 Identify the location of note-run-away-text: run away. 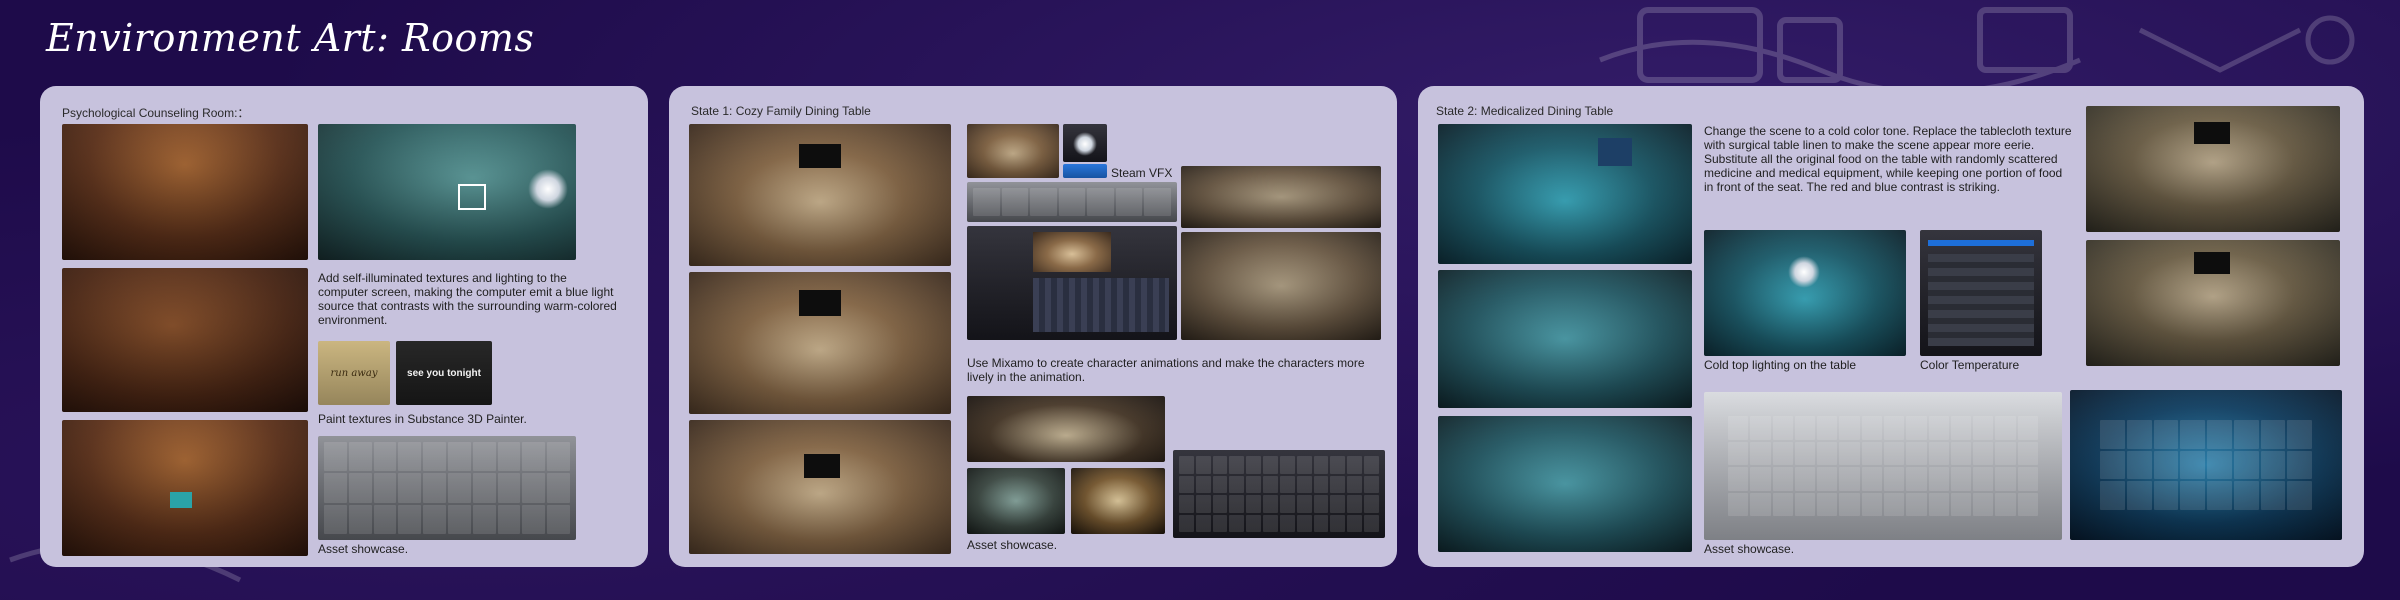
(354, 373).